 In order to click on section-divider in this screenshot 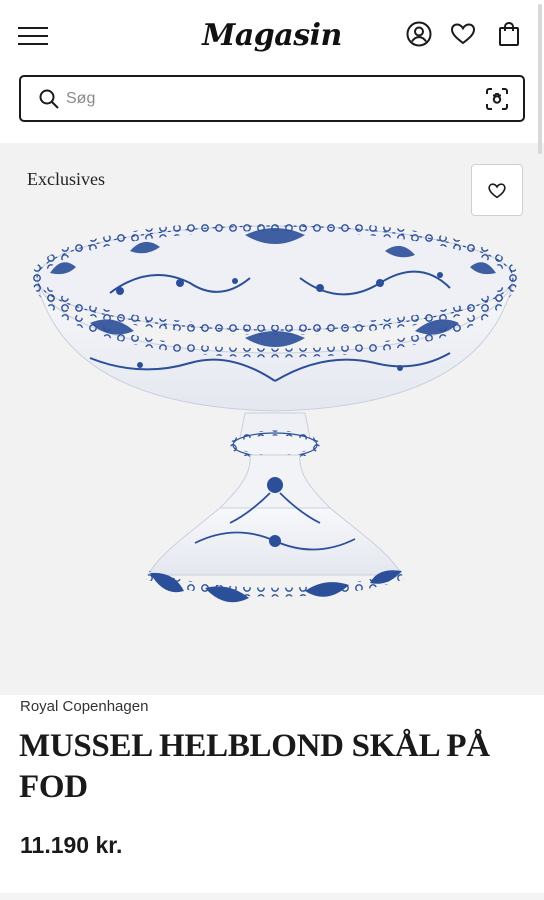, I will do `click(272, 896)`.